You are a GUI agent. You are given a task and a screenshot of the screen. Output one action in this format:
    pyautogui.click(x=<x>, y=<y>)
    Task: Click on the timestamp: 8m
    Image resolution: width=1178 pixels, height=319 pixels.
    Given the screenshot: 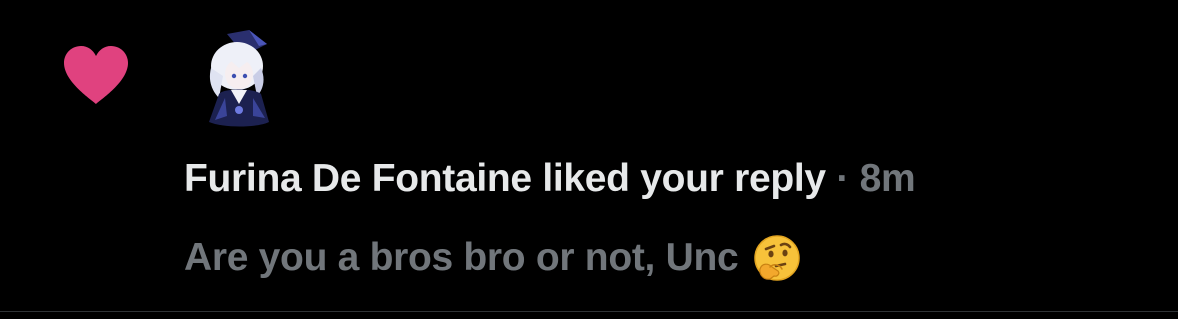 What is the action you would take?
    pyautogui.click(x=888, y=178)
    